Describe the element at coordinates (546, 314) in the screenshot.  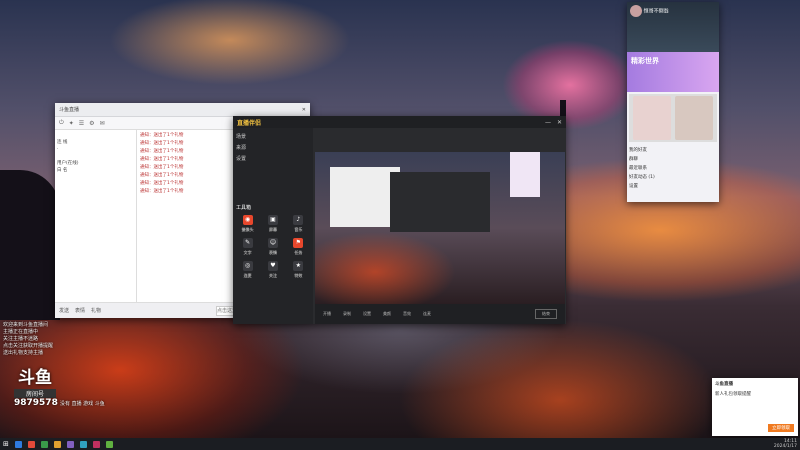
I see `stop-button: 结束` at that location.